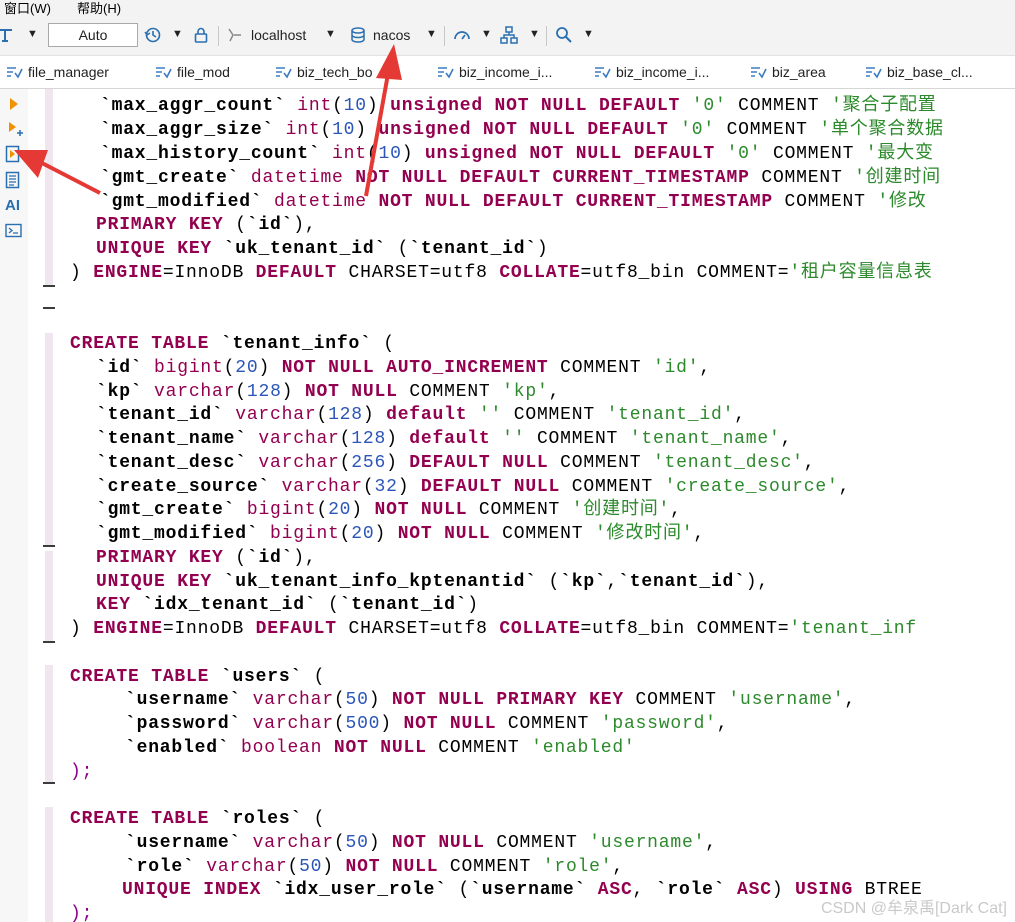 The height and width of the screenshot is (922, 1015). What do you see at coordinates (462, 35) in the screenshot?
I see `dashboard-icon` at bounding box center [462, 35].